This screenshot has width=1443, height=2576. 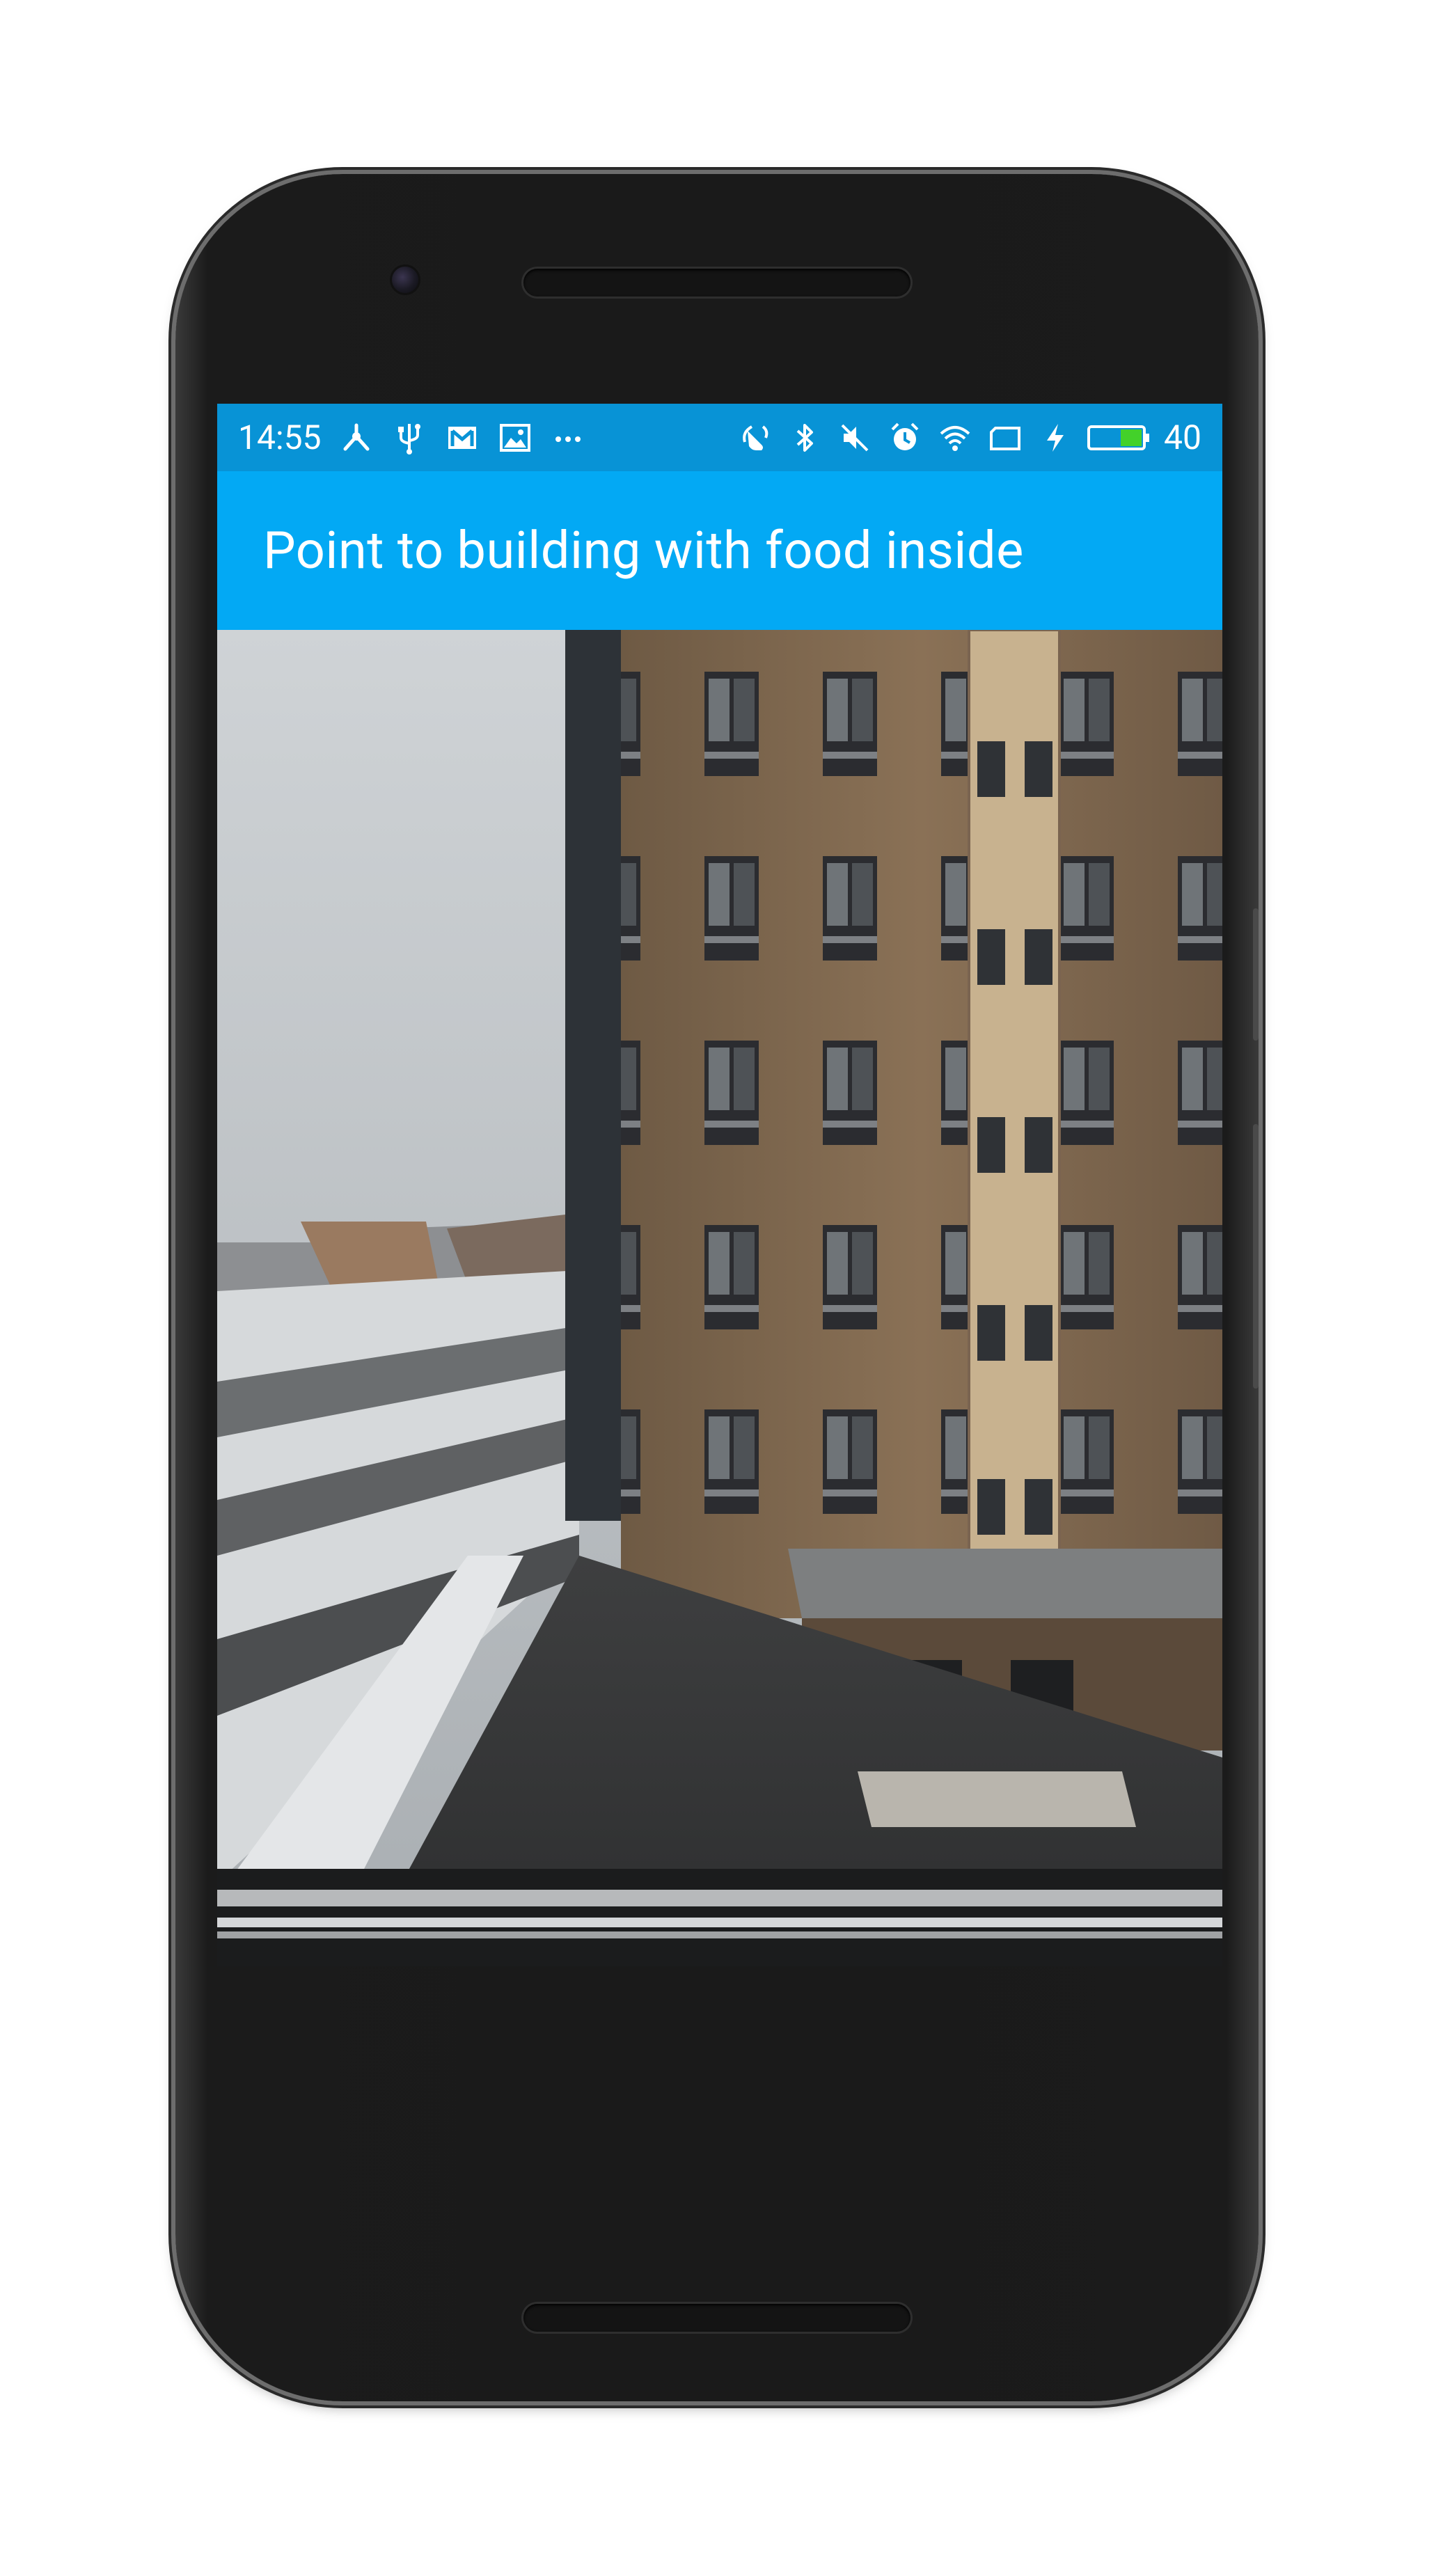 What do you see at coordinates (643, 550) in the screenshot?
I see `page-title: Point to building with food inside` at bounding box center [643, 550].